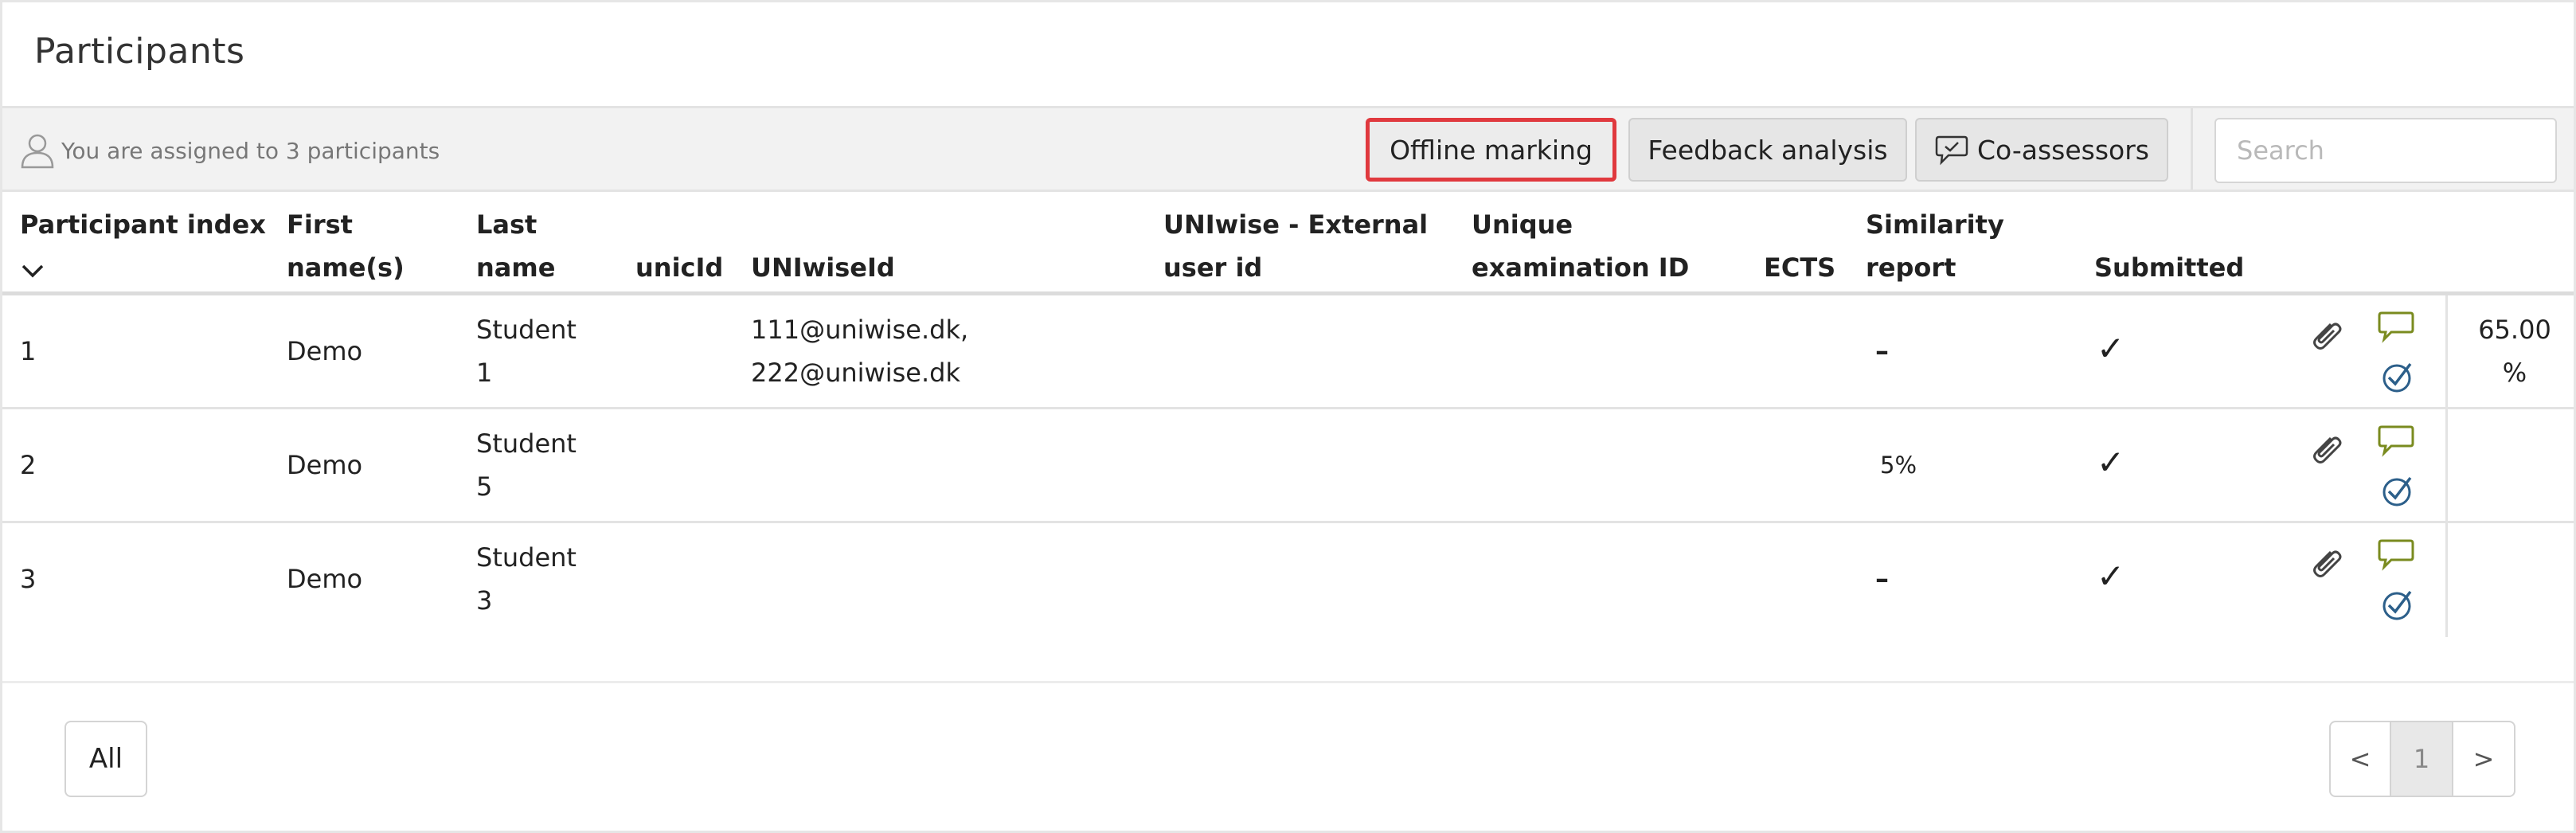 The width and height of the screenshot is (2576, 833). I want to click on pager-prev-button: <, so click(2360, 759).